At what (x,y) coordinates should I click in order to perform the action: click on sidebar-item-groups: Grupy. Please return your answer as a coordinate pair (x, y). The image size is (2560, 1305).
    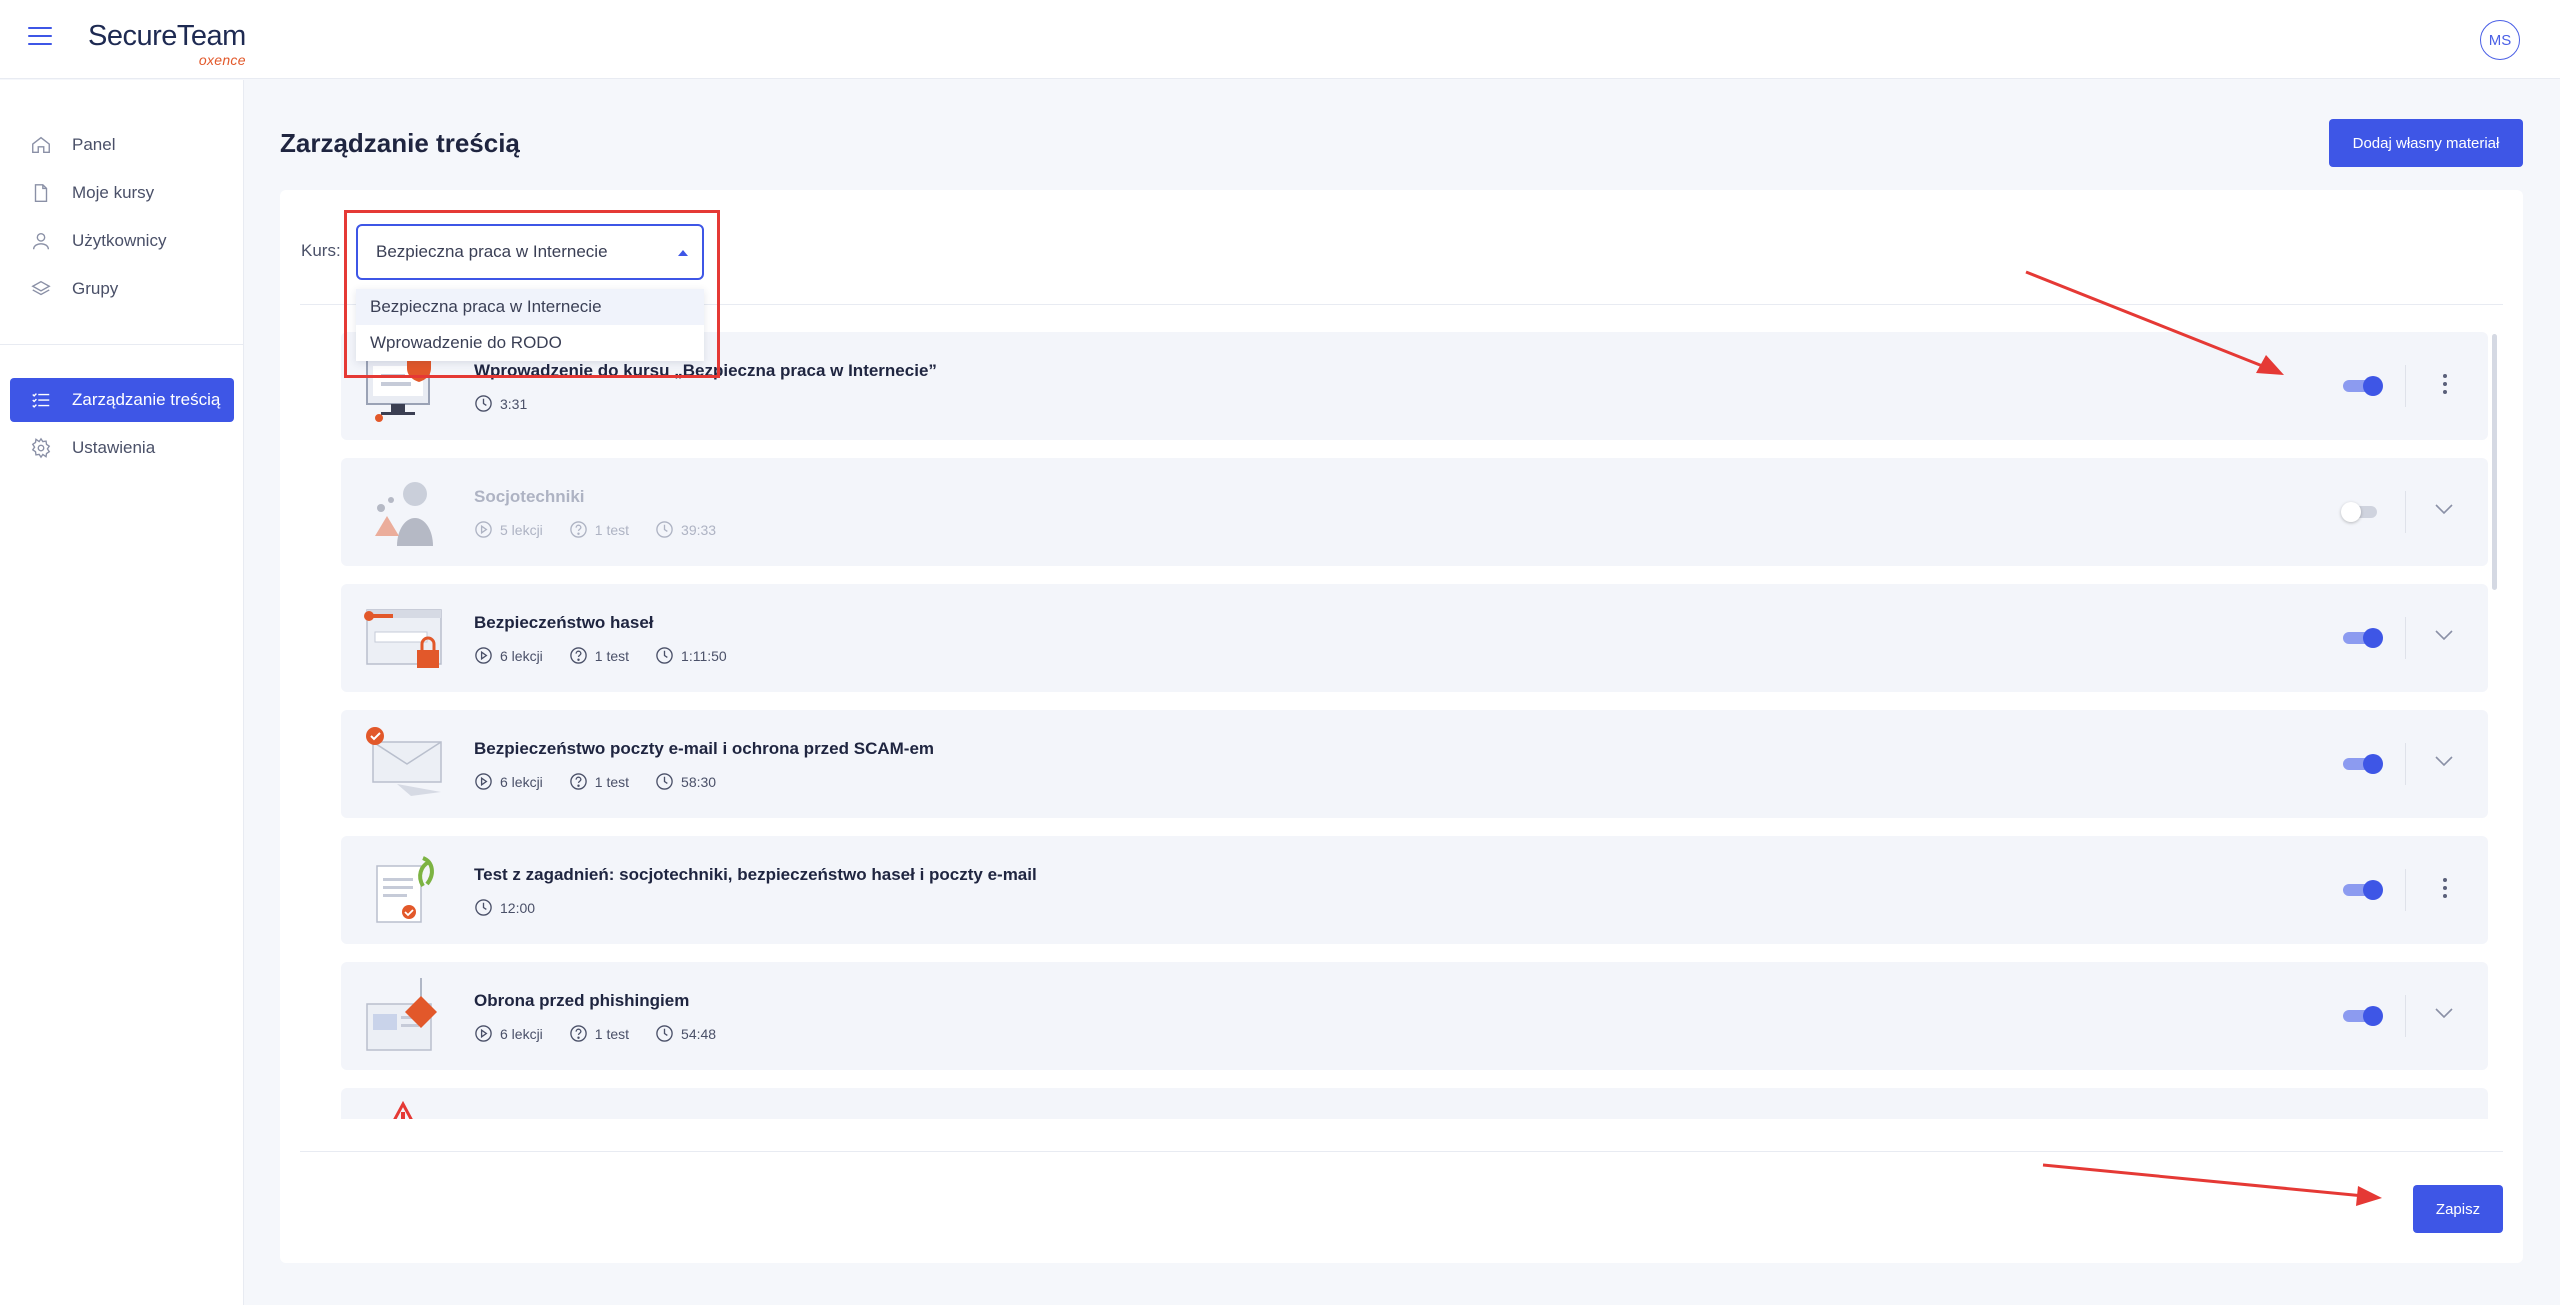
    Looking at the image, I should click on (122, 289).